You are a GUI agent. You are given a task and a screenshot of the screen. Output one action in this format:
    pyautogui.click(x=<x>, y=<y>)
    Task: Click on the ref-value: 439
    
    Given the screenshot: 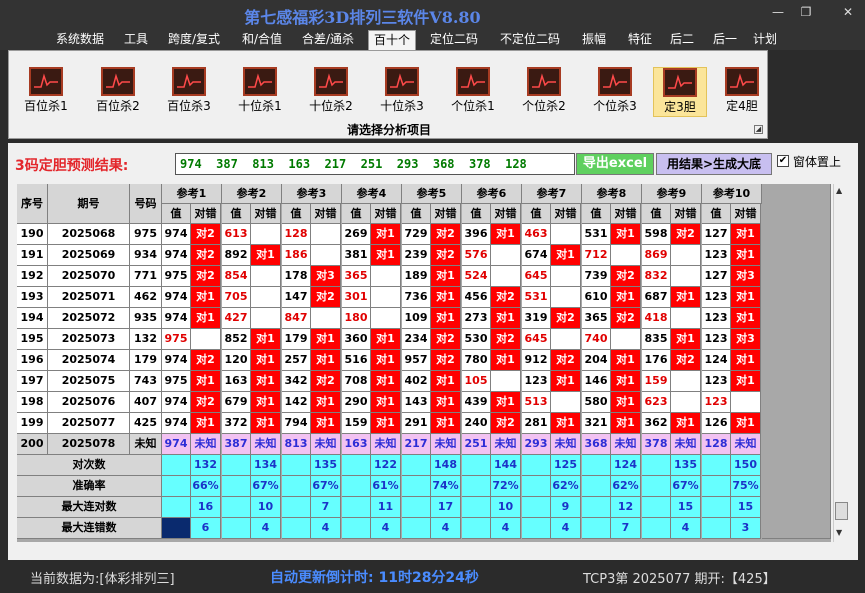 What is the action you would take?
    pyautogui.click(x=476, y=402)
    